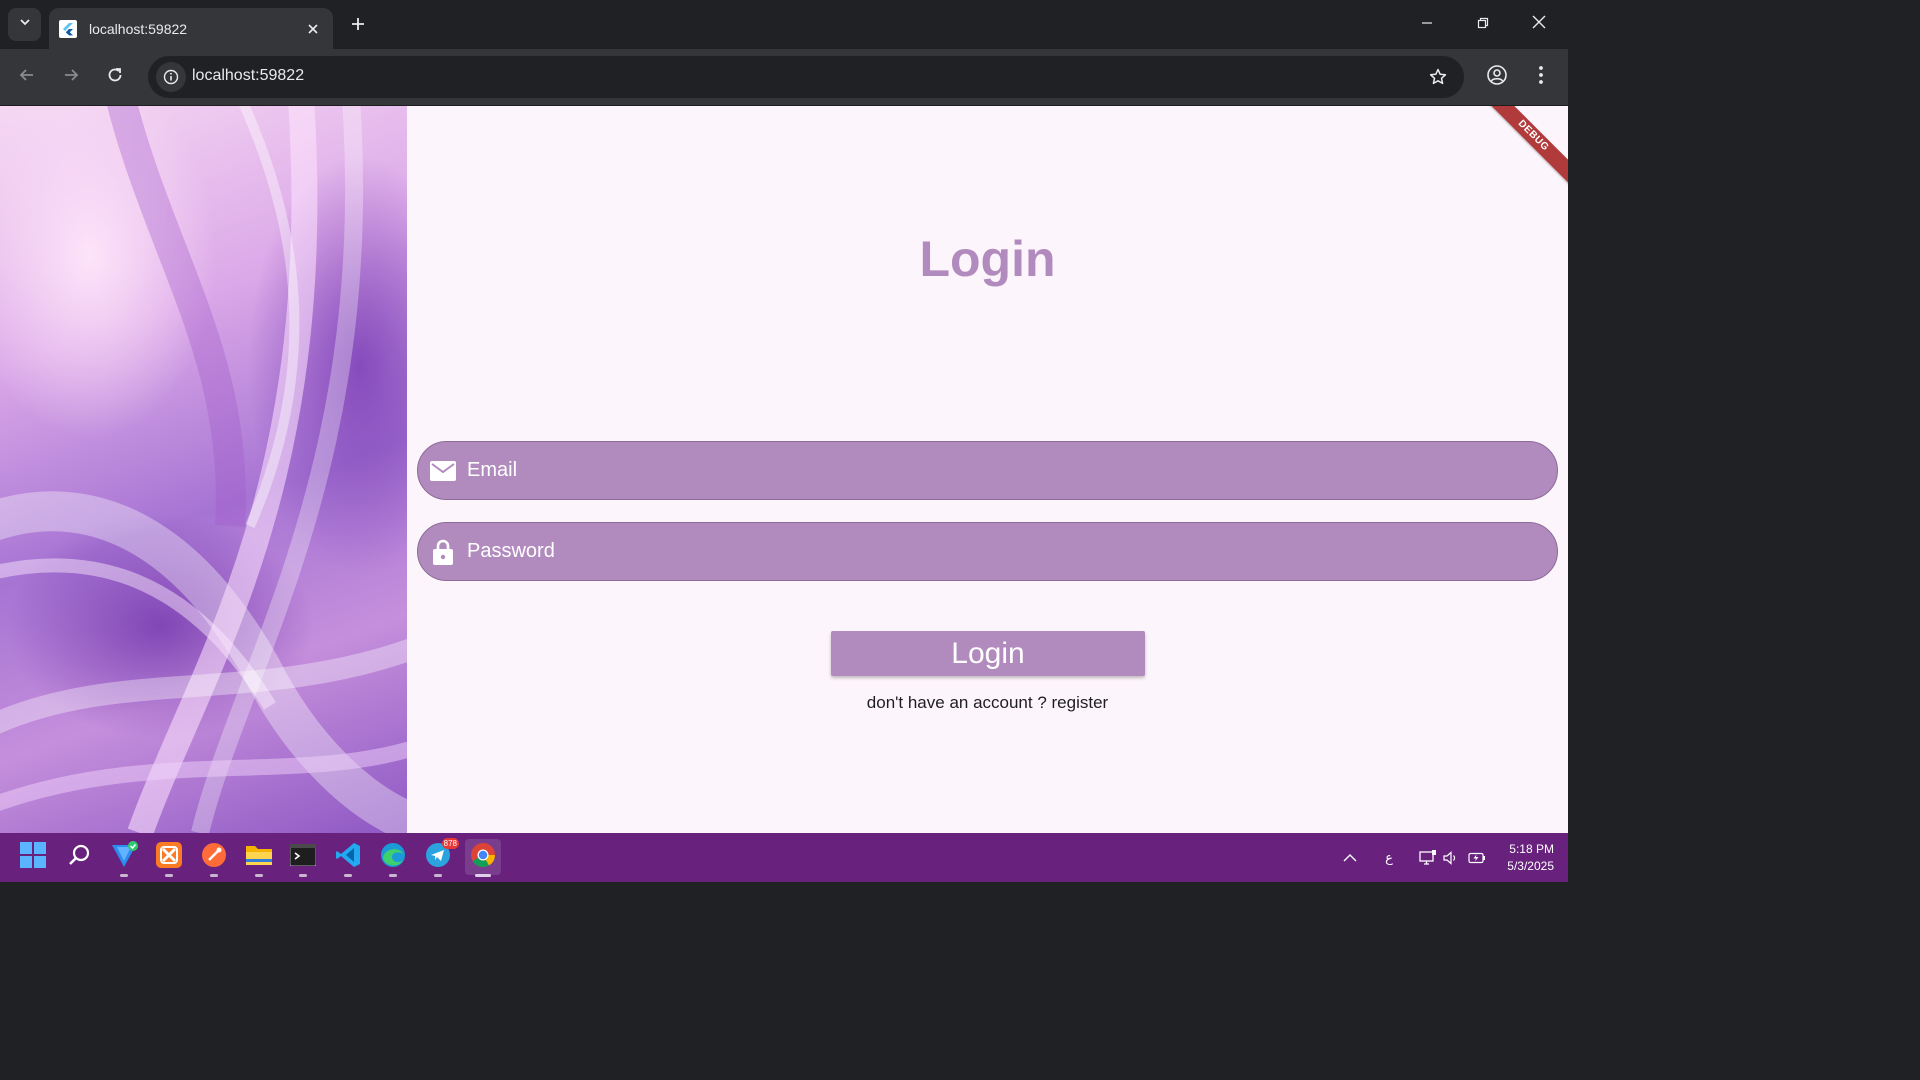 This screenshot has width=1920, height=1080. Describe the element at coordinates (1389, 858) in the screenshot. I see `language-indicator: ع` at that location.